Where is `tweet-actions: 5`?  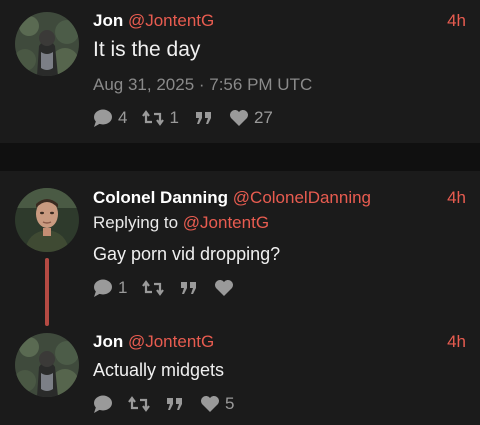 tweet-actions: 5 is located at coordinates (171, 404).